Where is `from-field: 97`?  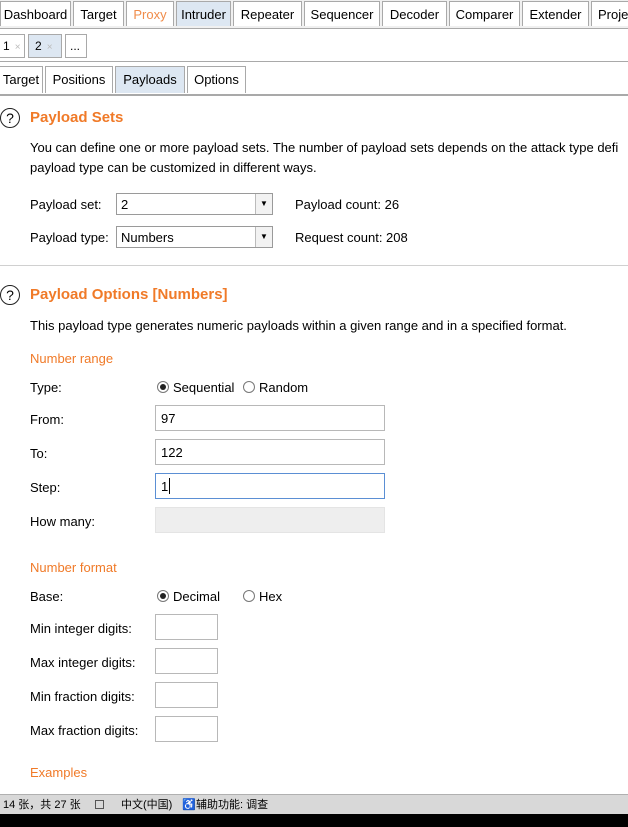 from-field: 97 is located at coordinates (270, 418).